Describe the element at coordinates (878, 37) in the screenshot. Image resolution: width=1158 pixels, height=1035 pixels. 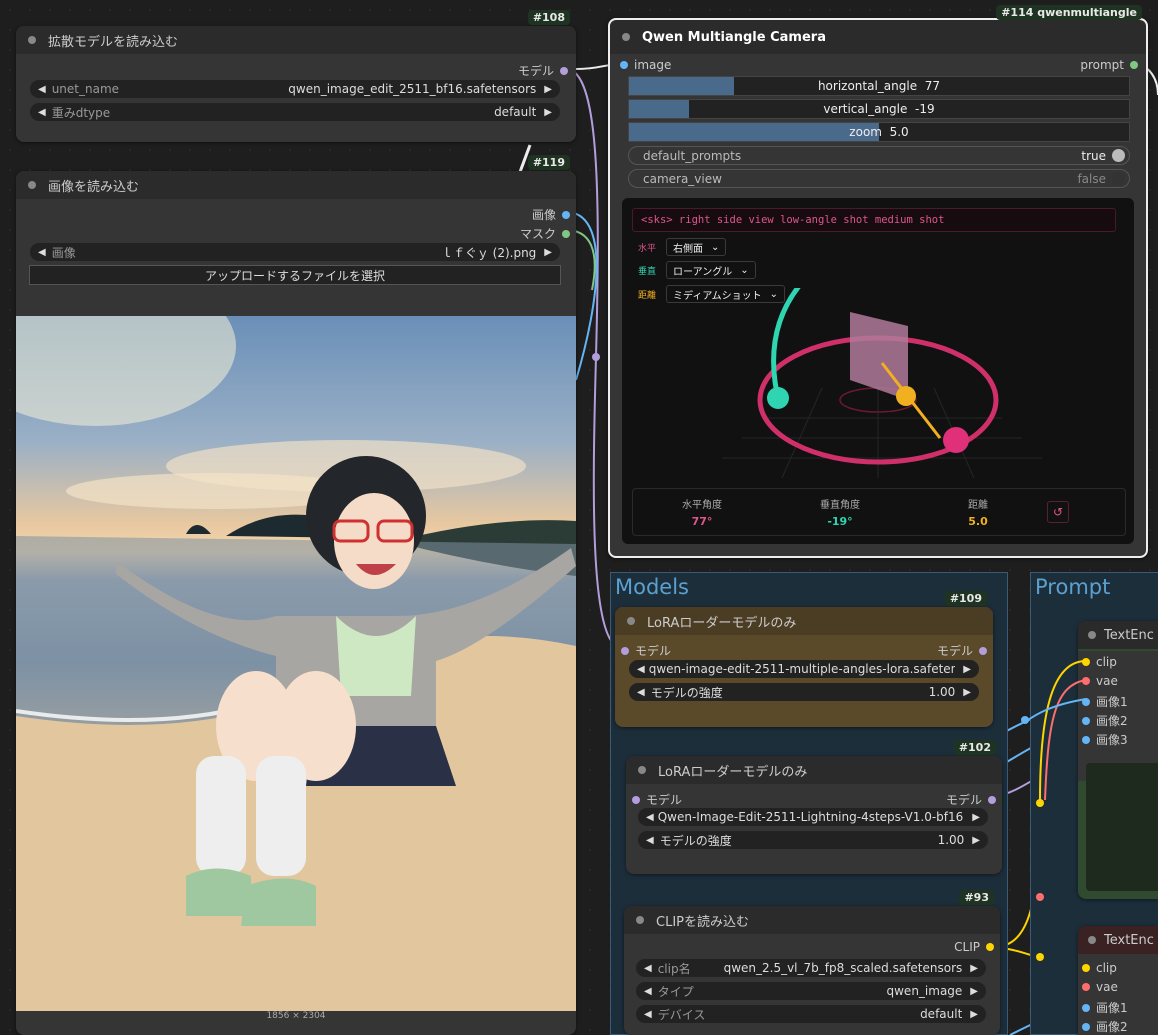
I see `node-header: Qwen Multiangle Camera` at that location.